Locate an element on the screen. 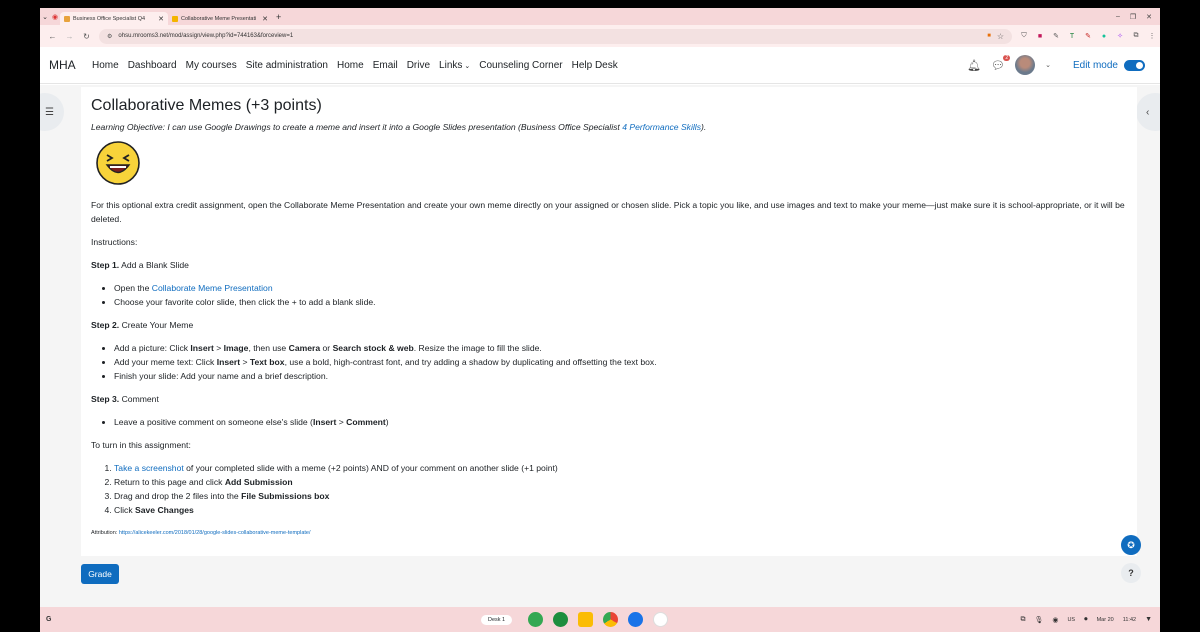 This screenshot has width=1200, height=632. nav-counseling-corner: Counseling Corner is located at coordinates (520, 65).